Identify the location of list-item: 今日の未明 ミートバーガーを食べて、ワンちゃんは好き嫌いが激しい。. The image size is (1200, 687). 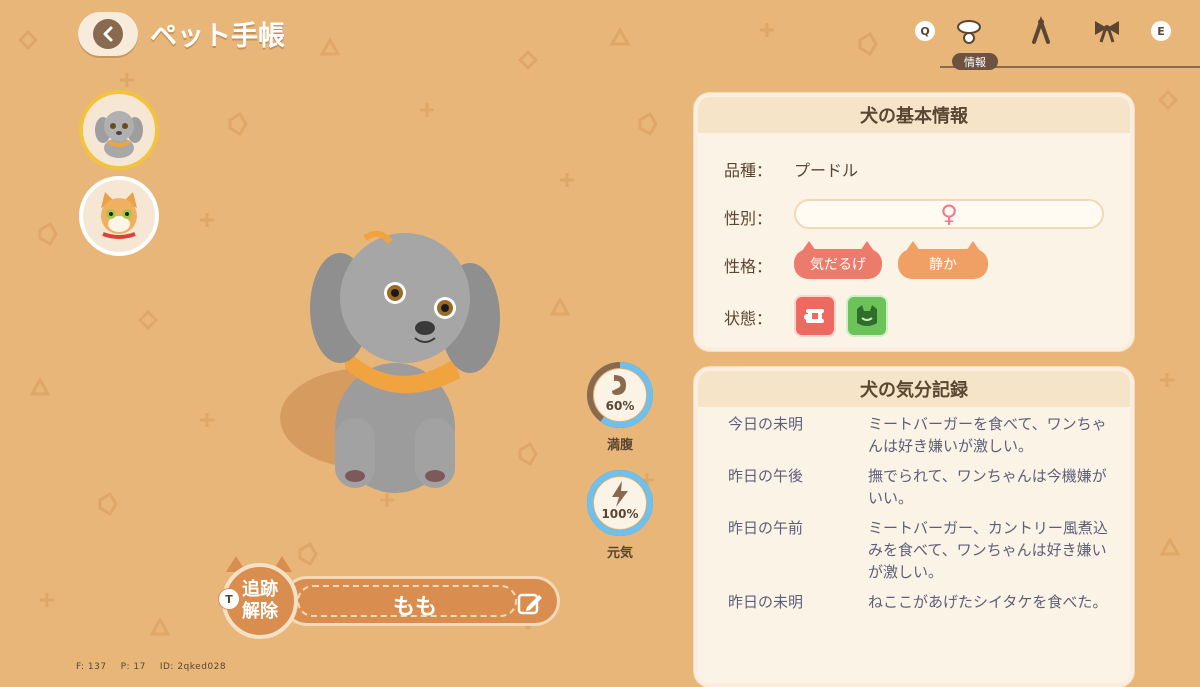
(917, 435).